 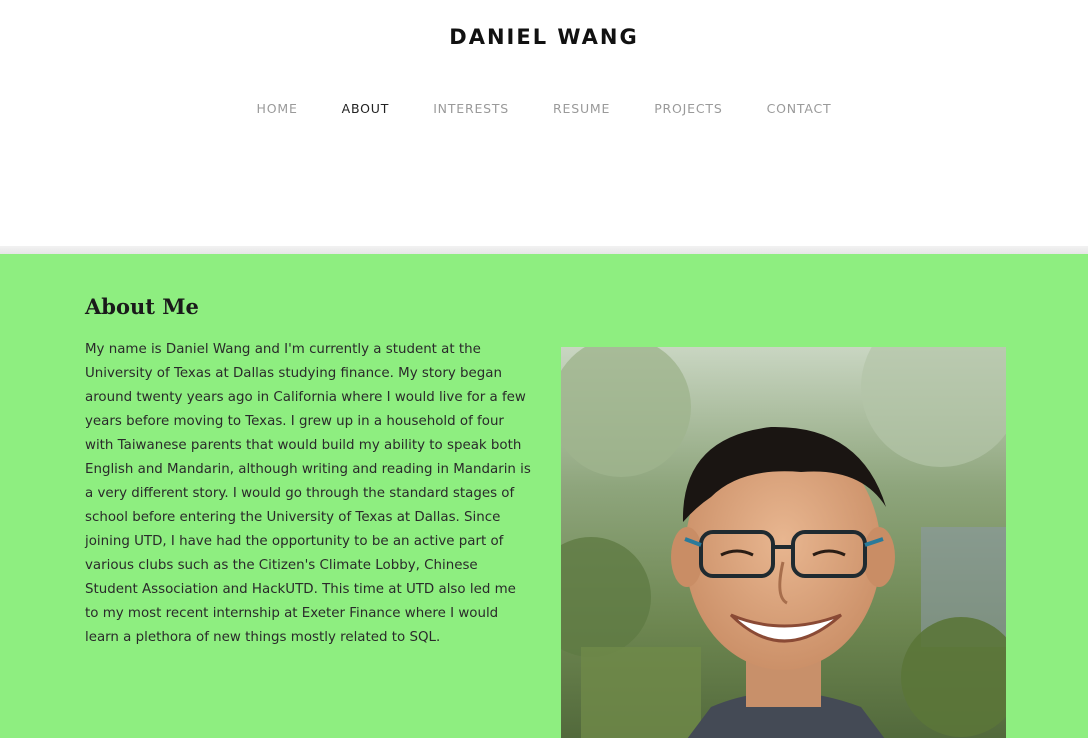 I want to click on nav-item-home: HOME, so click(x=277, y=109).